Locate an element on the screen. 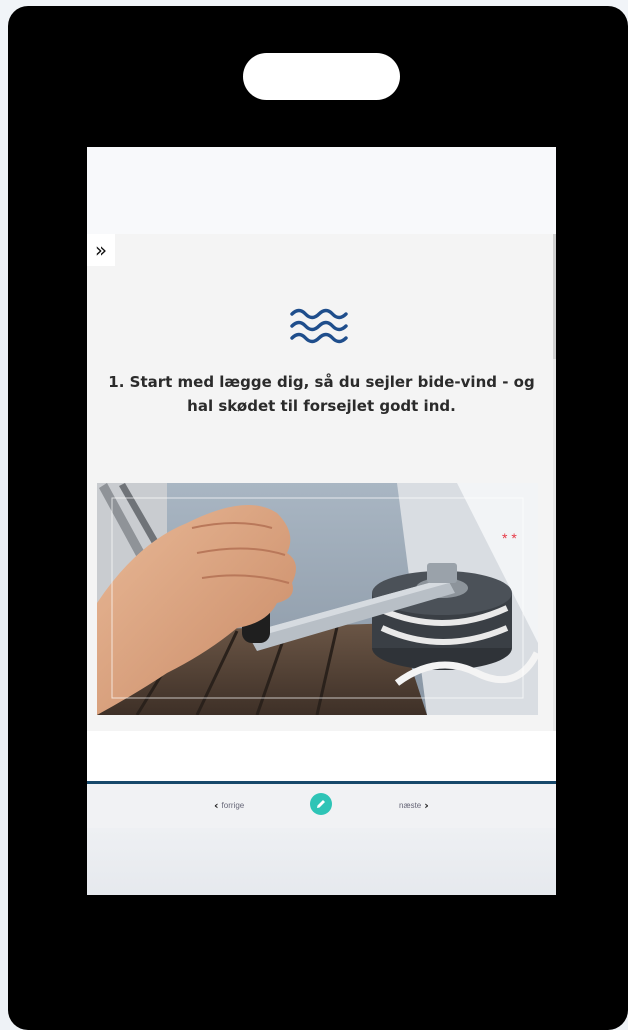 This screenshot has height=1030, width=628. phone-notch is located at coordinates (321, 76).